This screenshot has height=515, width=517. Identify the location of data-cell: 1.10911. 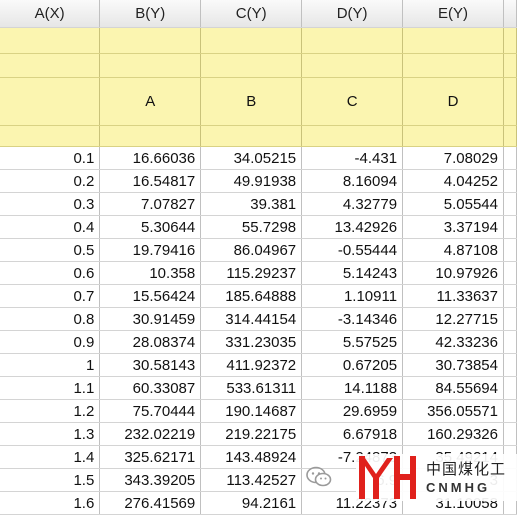
(352, 296).